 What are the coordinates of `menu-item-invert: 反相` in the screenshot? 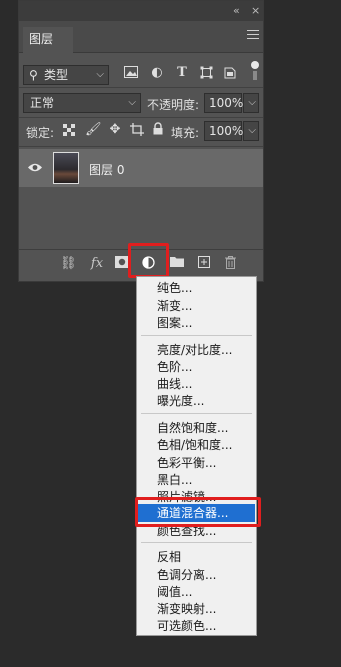 It's located at (196, 557).